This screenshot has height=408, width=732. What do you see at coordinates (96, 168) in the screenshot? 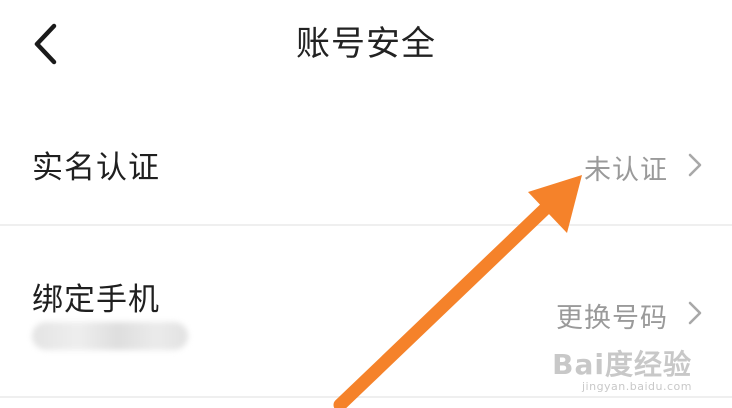
I see `row-label: 实名认证` at bounding box center [96, 168].